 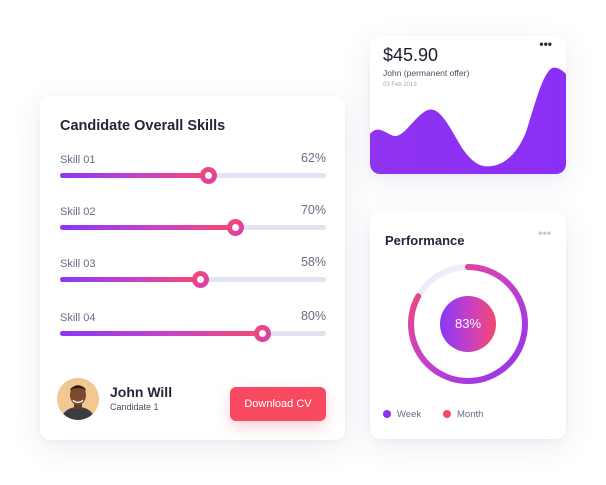 I want to click on skill-percent: 62%, so click(x=313, y=158).